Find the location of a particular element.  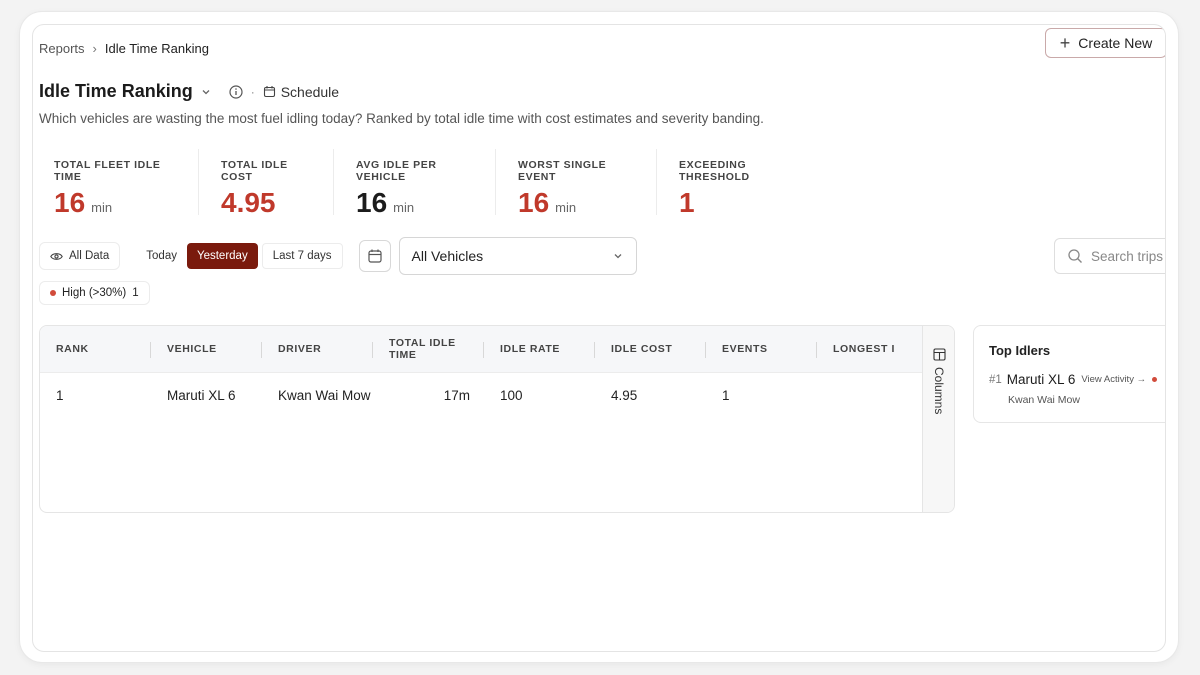

view-activity-link: View Activity → is located at coordinates (1113, 379).